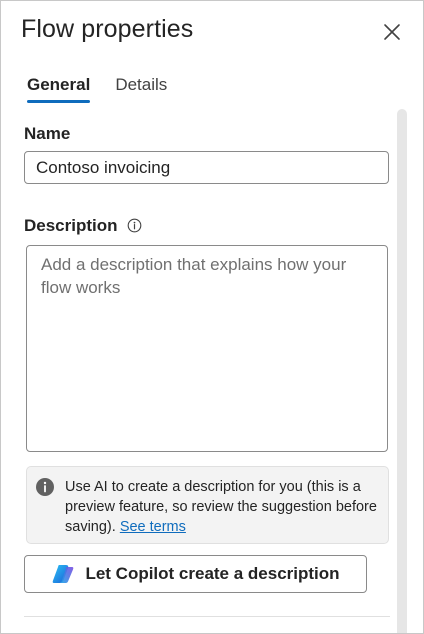  I want to click on info-icon, so click(134, 228).